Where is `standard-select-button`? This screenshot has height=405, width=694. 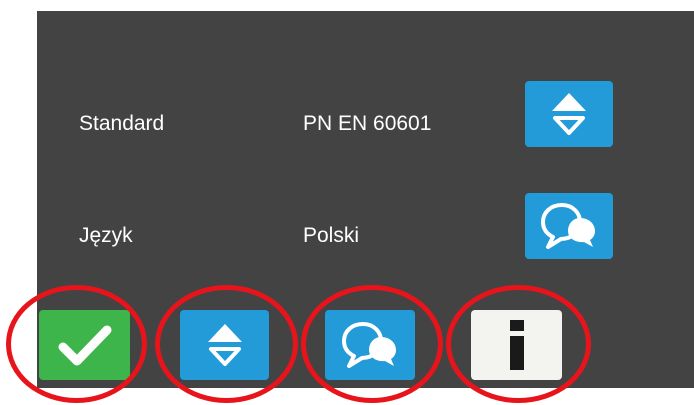 standard-select-button is located at coordinates (569, 114).